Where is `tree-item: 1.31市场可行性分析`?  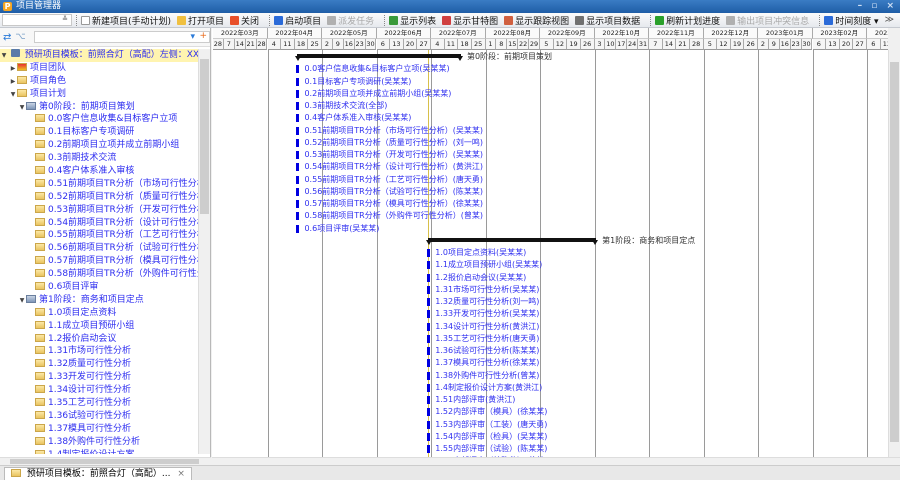
tree-item: 1.31市场可行性分析 is located at coordinates (99, 351).